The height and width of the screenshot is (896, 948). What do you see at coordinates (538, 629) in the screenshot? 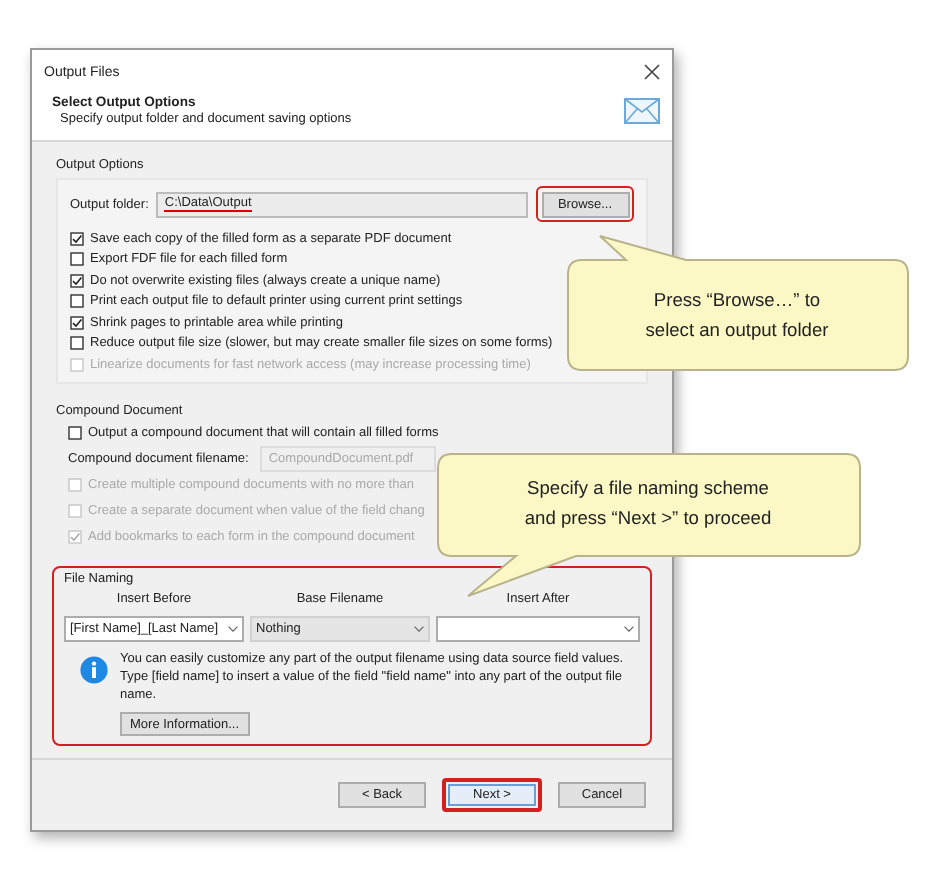
I see `dropdown-field` at bounding box center [538, 629].